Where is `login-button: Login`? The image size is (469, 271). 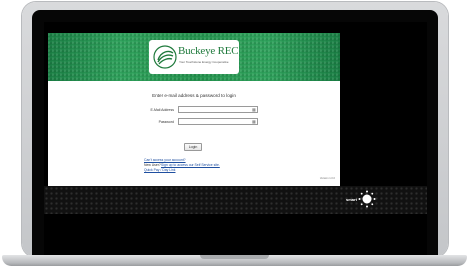 login-button: Login is located at coordinates (193, 147).